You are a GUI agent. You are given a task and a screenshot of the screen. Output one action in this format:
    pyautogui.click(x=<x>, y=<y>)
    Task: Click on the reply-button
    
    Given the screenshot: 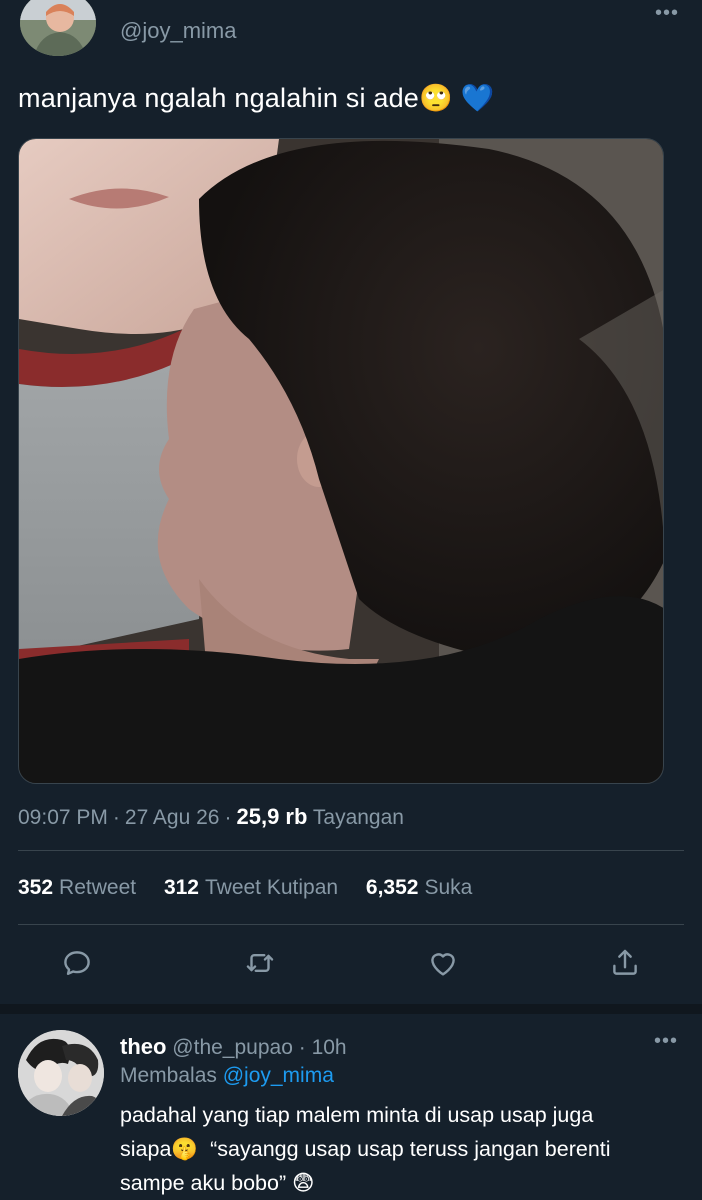 What is the action you would take?
    pyautogui.click(x=77, y=965)
    